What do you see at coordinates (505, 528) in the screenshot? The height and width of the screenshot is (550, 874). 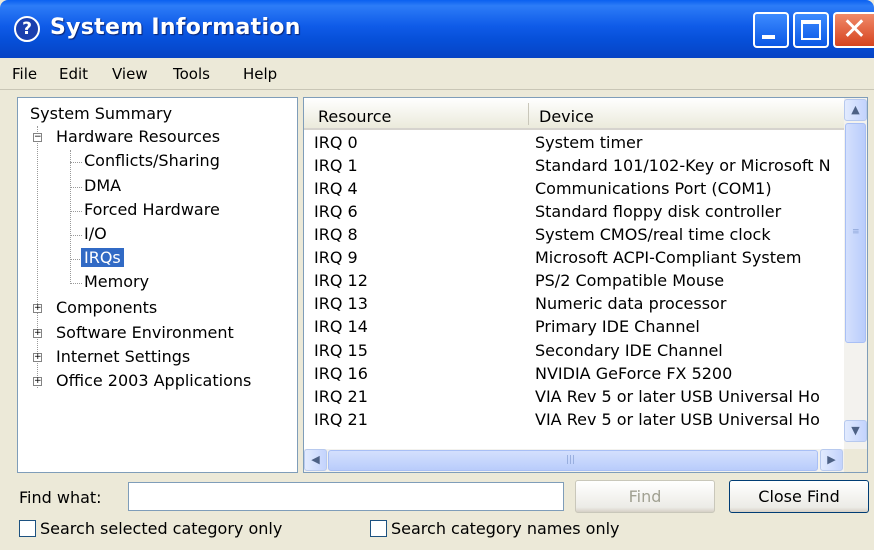 I see `checkbox-label: Search category names only` at bounding box center [505, 528].